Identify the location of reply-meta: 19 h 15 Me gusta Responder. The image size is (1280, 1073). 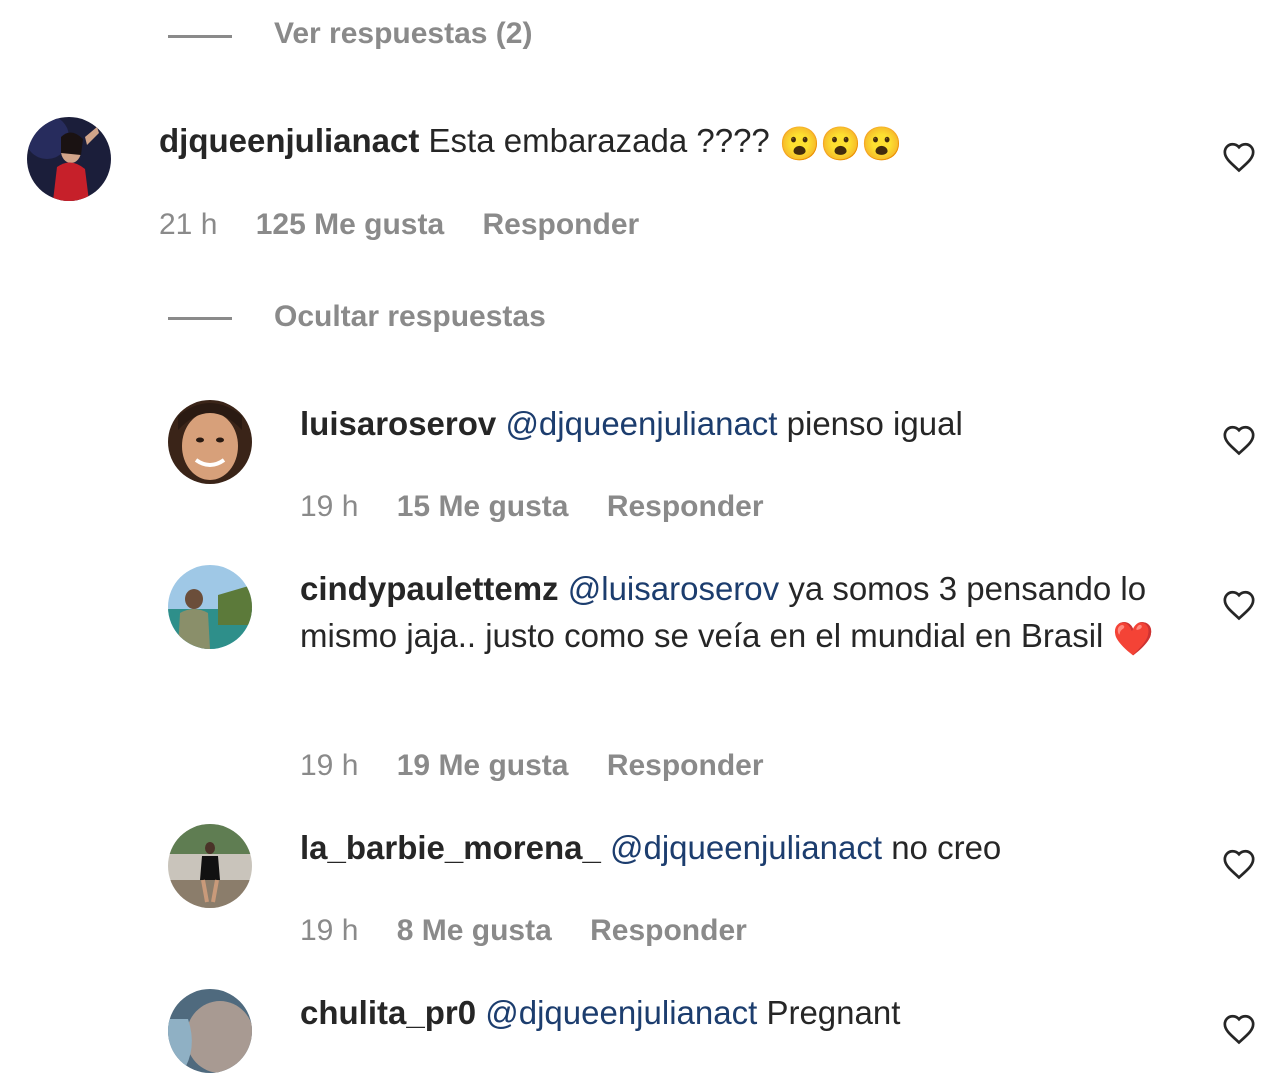
(532, 507).